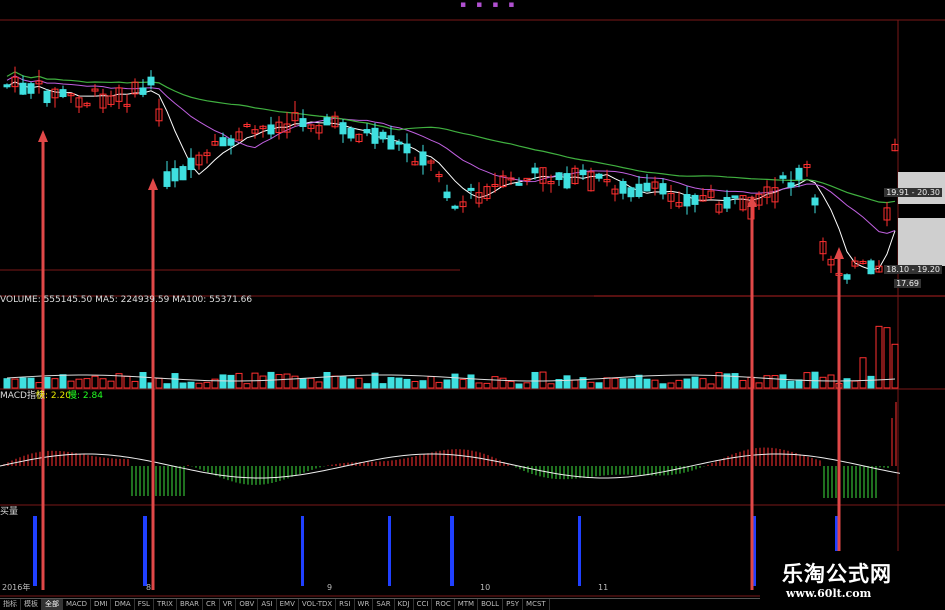  What do you see at coordinates (837, 574) in the screenshot?
I see `logo-name: 乐淘公式网` at bounding box center [837, 574].